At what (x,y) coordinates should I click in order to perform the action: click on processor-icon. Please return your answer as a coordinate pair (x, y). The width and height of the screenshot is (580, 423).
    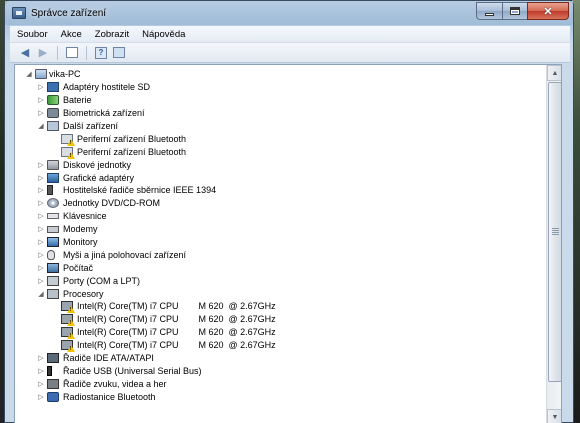
    Looking at the image, I should click on (53, 293).